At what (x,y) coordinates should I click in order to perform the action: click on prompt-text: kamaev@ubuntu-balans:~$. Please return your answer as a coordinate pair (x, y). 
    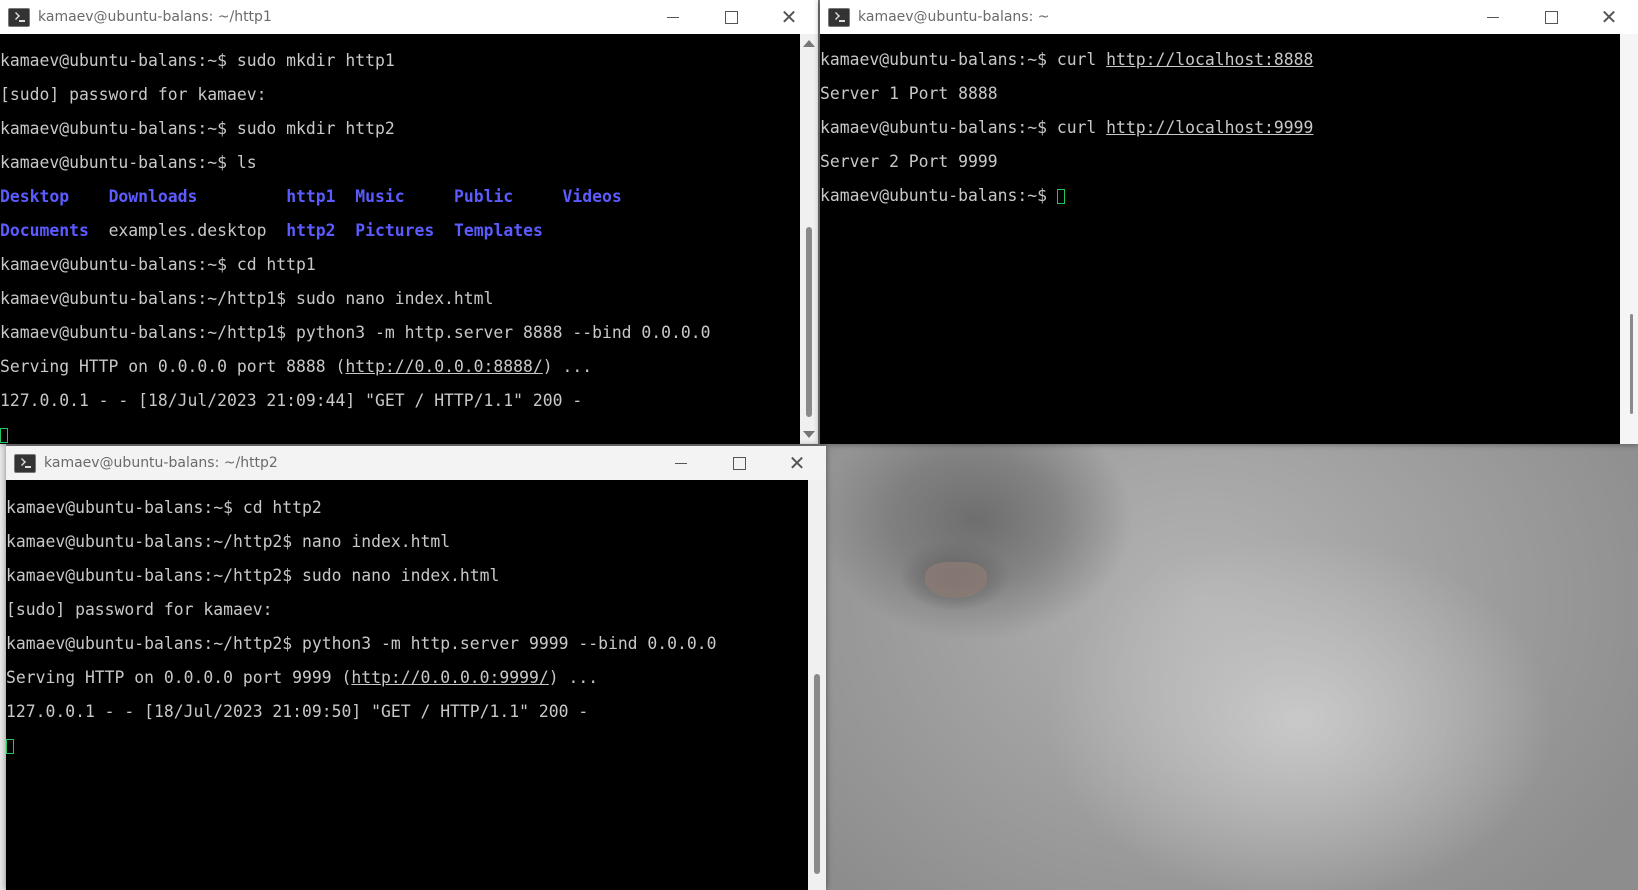
    Looking at the image, I should click on (938, 195).